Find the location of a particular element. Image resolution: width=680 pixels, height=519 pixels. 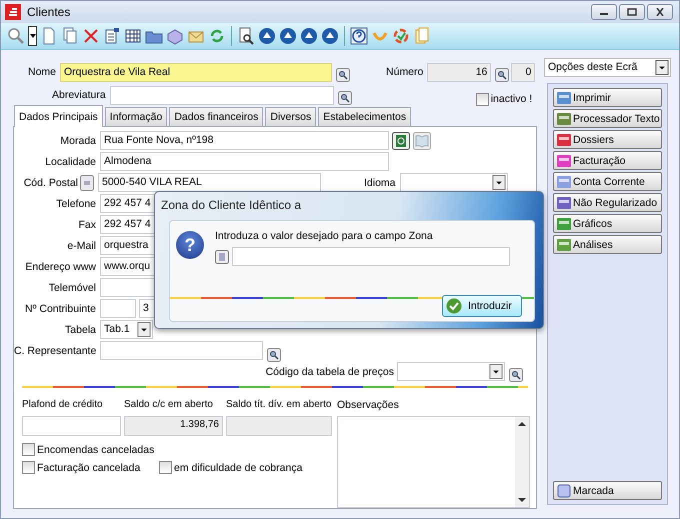

tab: Diversos is located at coordinates (290, 116).